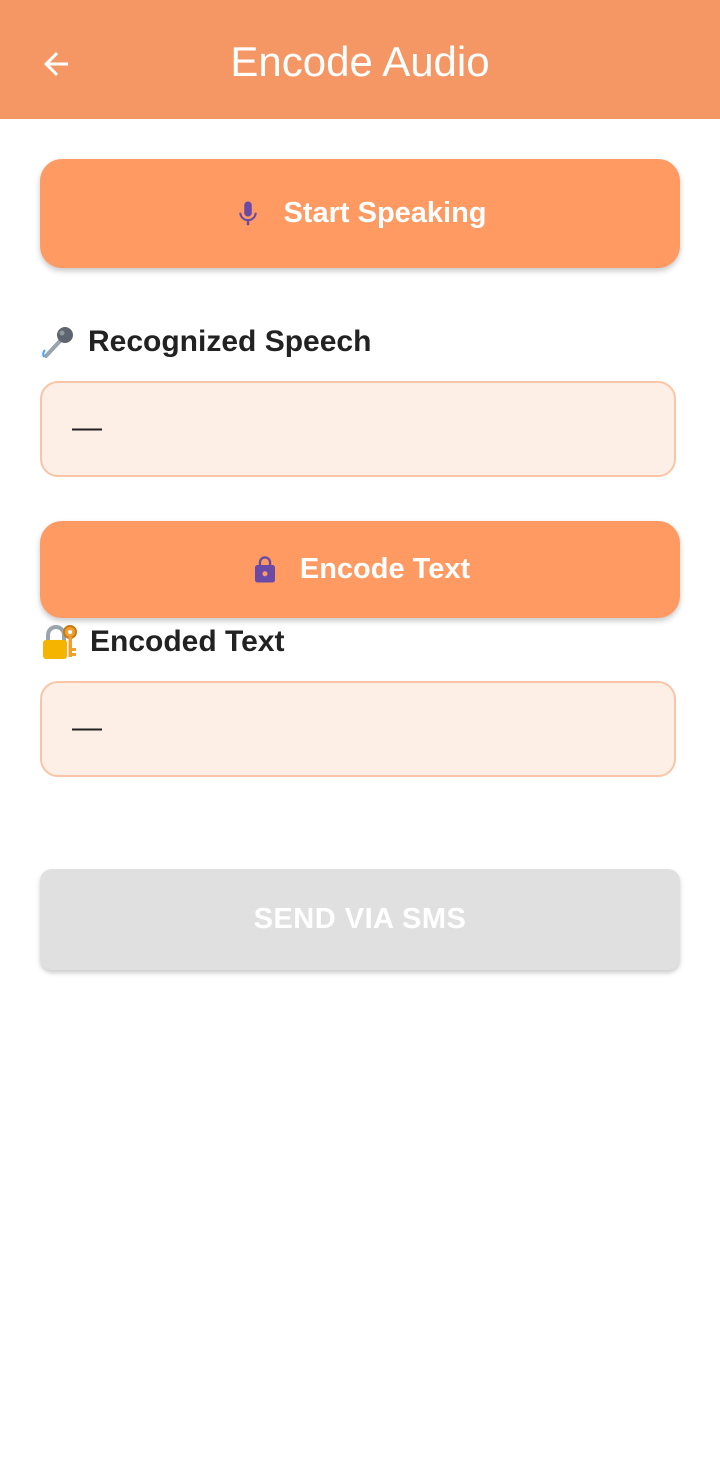 Image resolution: width=720 pixels, height=1460 pixels. What do you see at coordinates (187, 641) in the screenshot?
I see `encoded-text-label: Encoded Text` at bounding box center [187, 641].